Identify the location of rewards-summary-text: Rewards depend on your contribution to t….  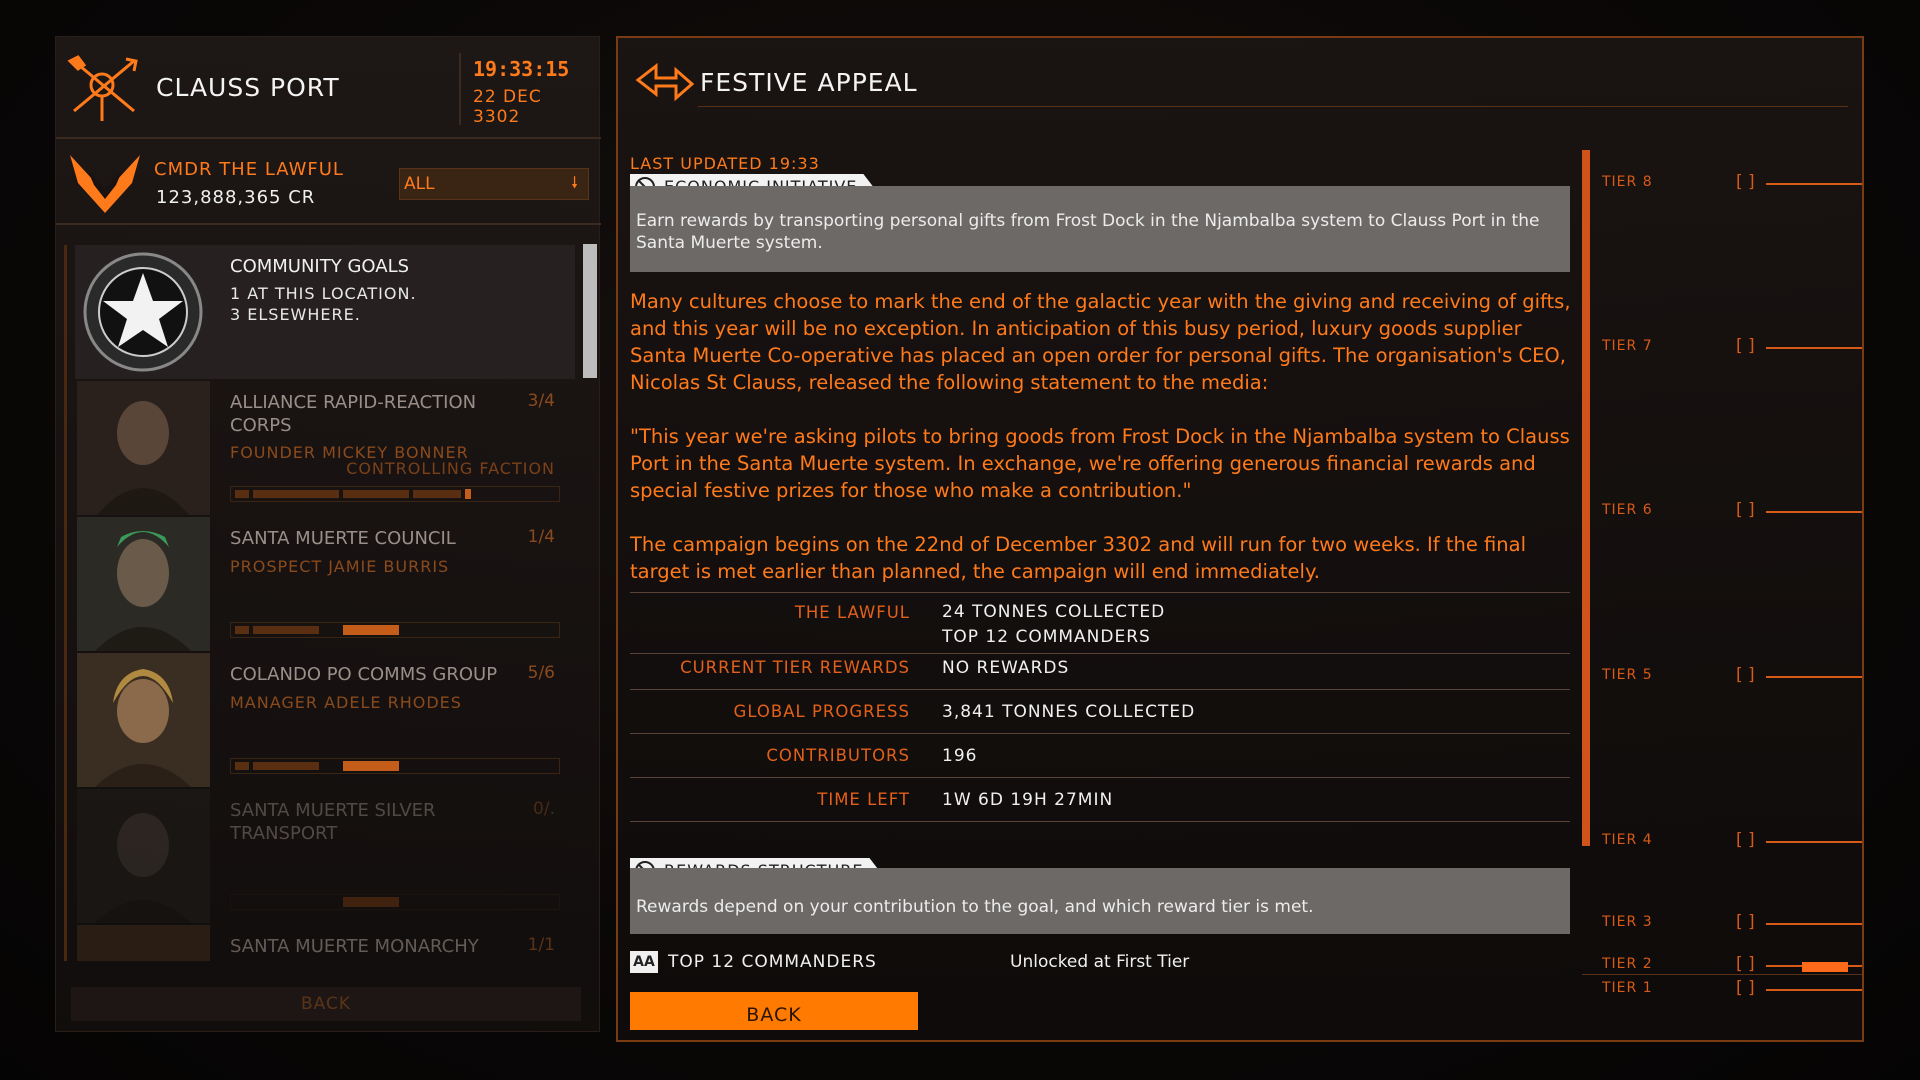
(975, 907).